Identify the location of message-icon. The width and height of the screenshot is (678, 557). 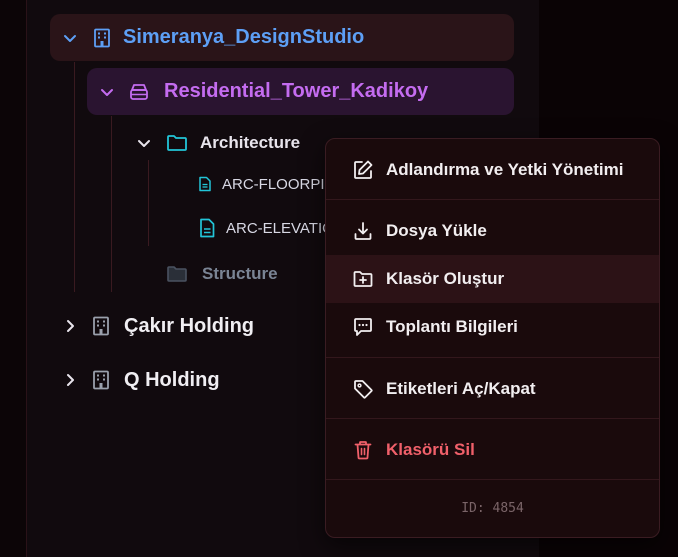
(363, 327).